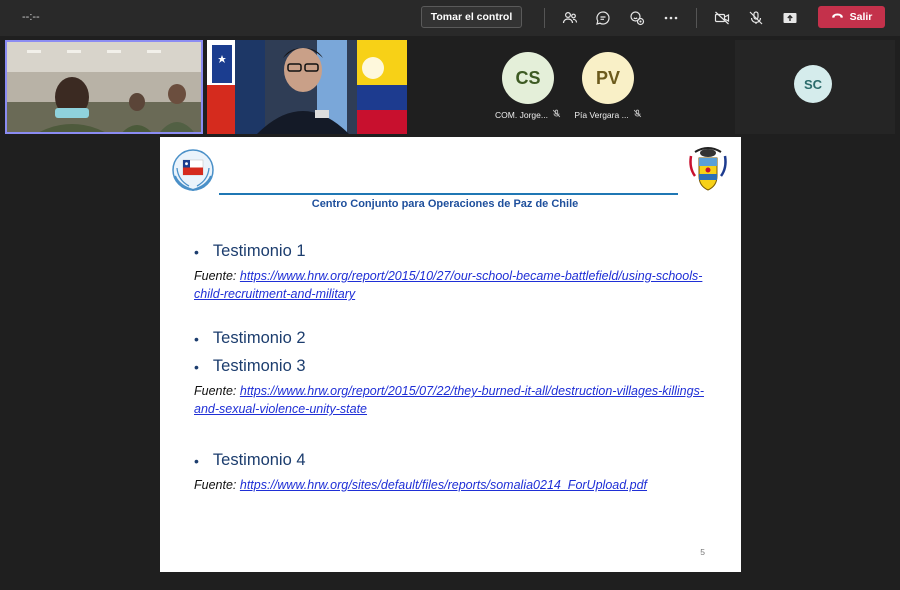  What do you see at coordinates (708, 169) in the screenshot?
I see `colombia-coat-of-arms-icon` at bounding box center [708, 169].